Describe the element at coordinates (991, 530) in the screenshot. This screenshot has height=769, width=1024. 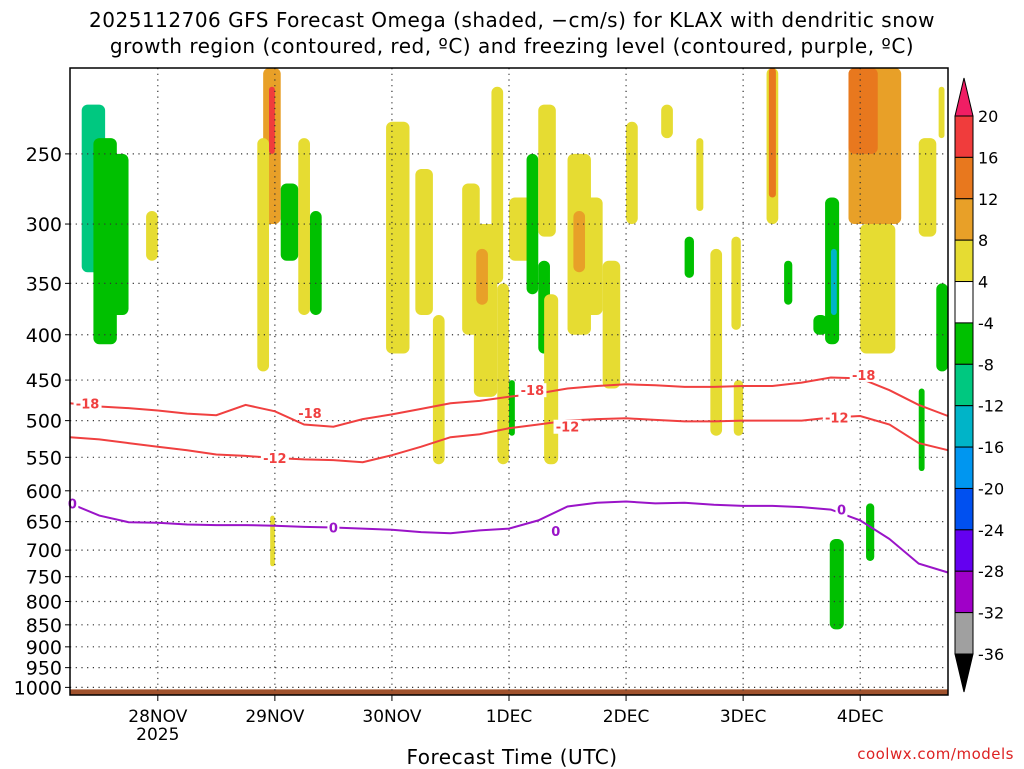
I see `colorbar-label-10: -24` at that location.